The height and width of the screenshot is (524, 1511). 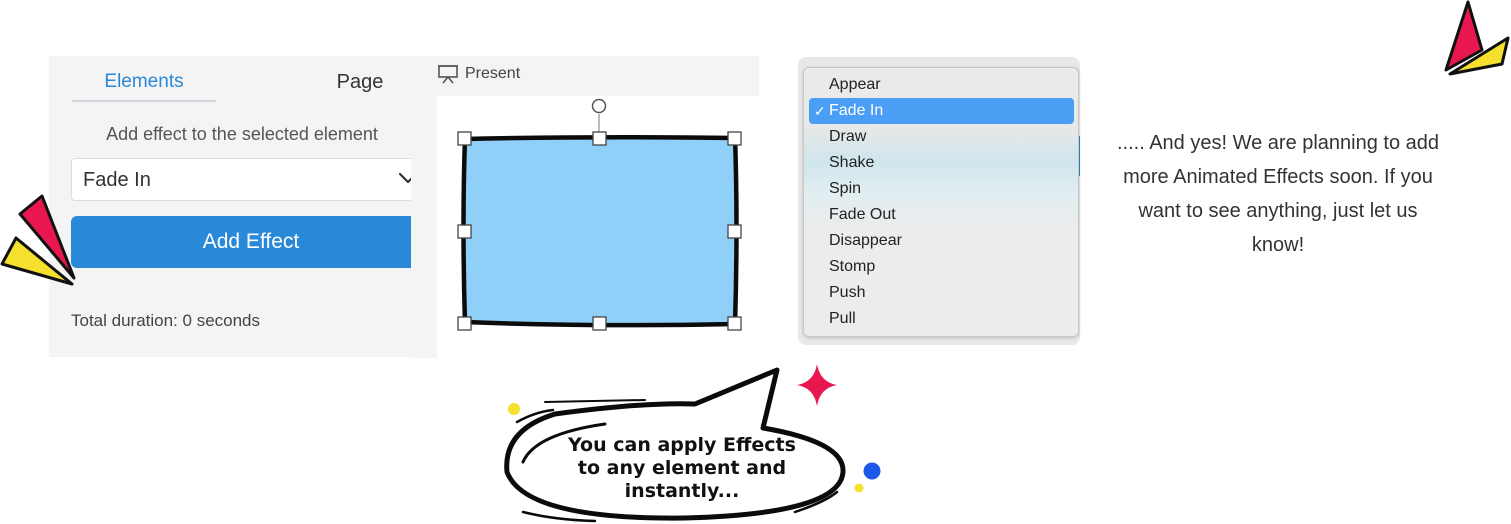 I want to click on total-duration-label: Total duration: 0 seconds, so click(x=166, y=320).